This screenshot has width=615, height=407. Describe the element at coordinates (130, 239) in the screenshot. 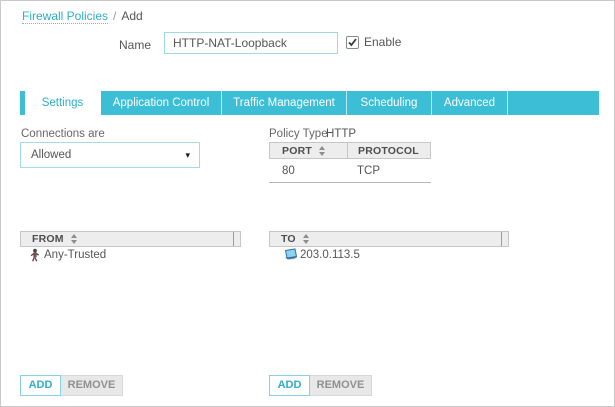

I see `from-list-header: FROM` at that location.